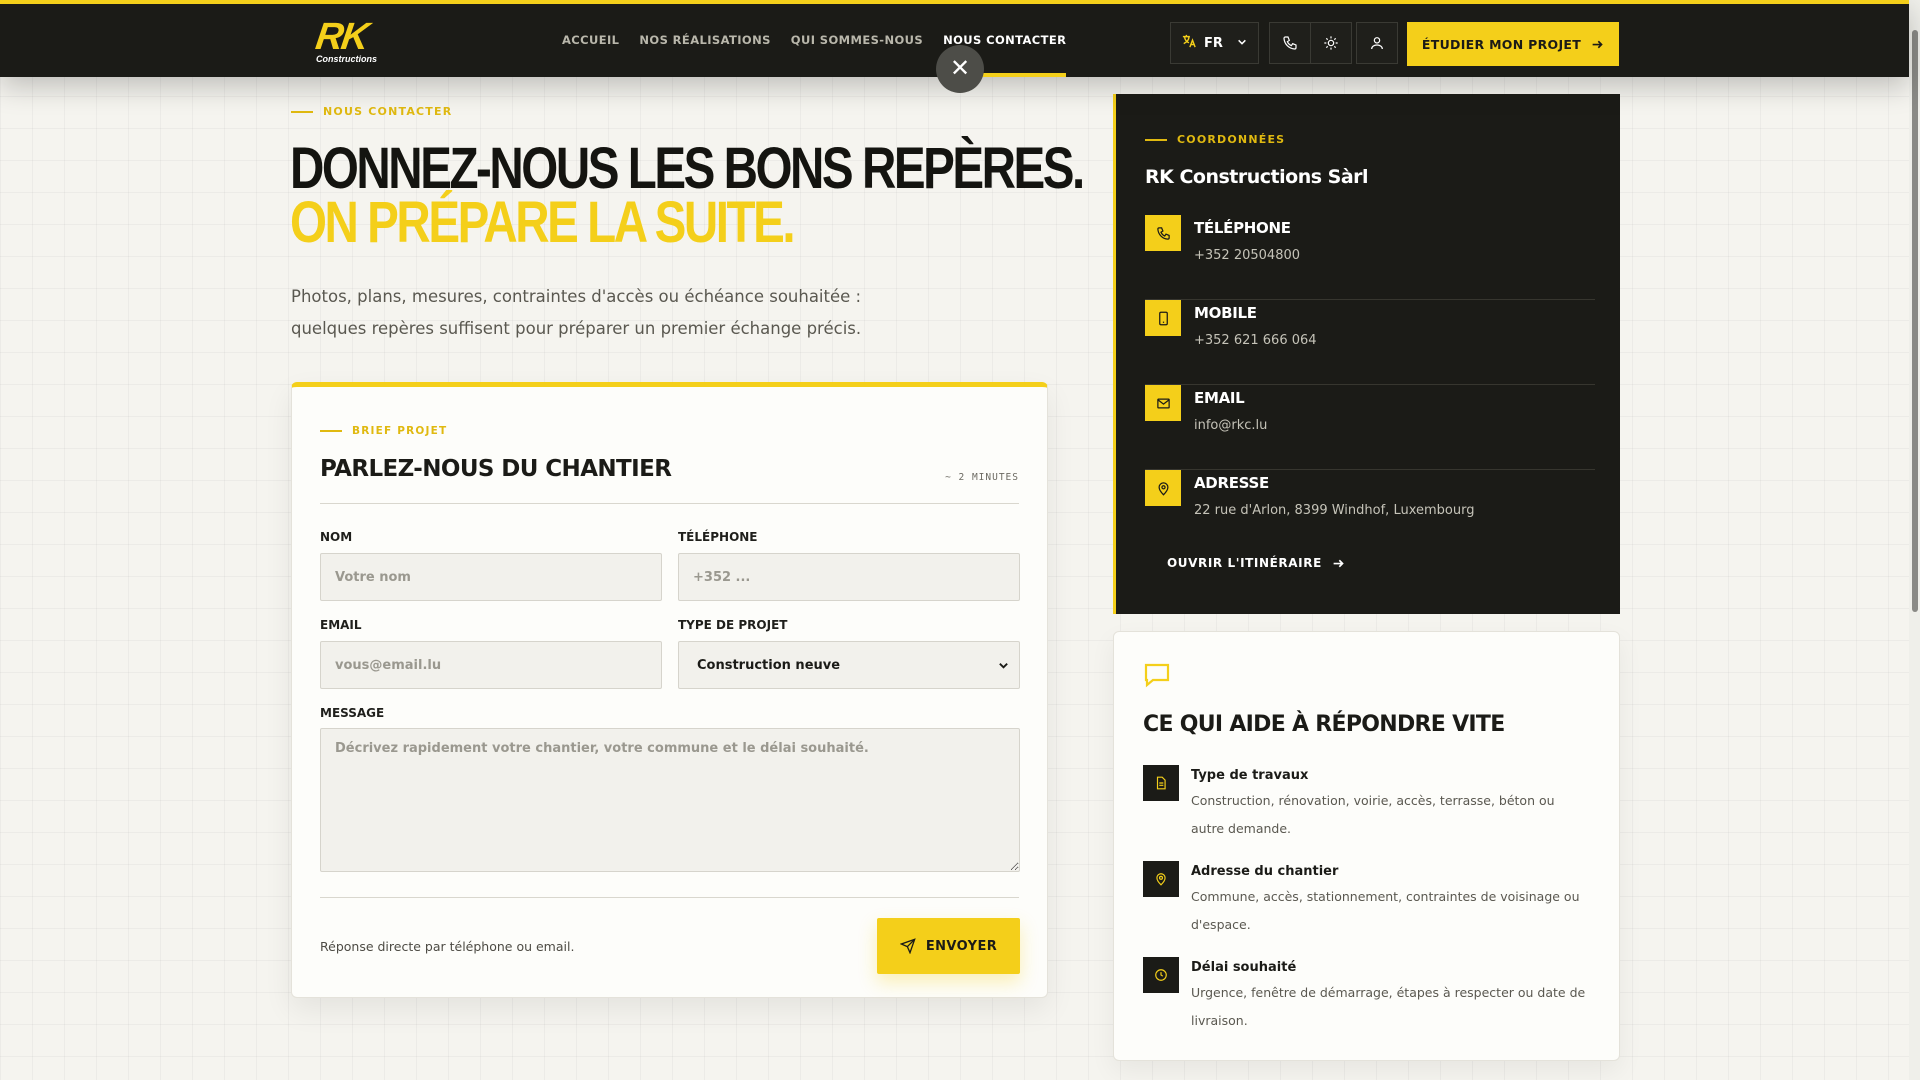  I want to click on clock-icon, so click(1161, 975).